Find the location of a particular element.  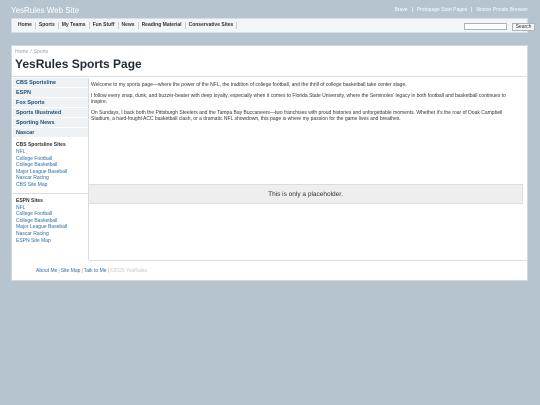

top-link-protopage: Protopage Start Pages is located at coordinates (442, 10).